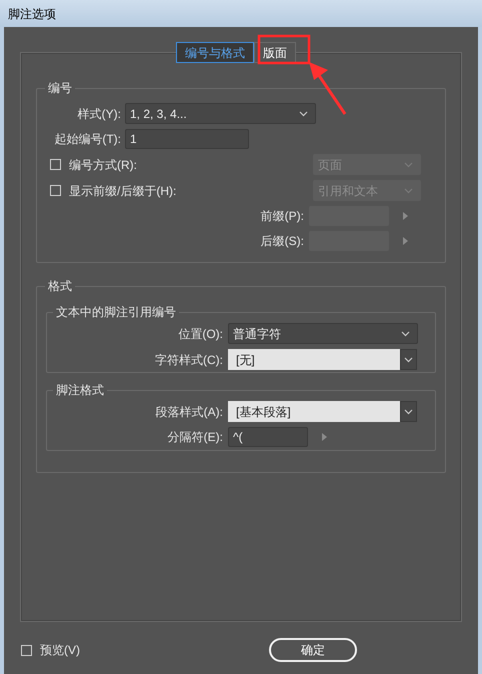 This screenshot has width=482, height=674. I want to click on combo-field: [基本段落], so click(314, 411).